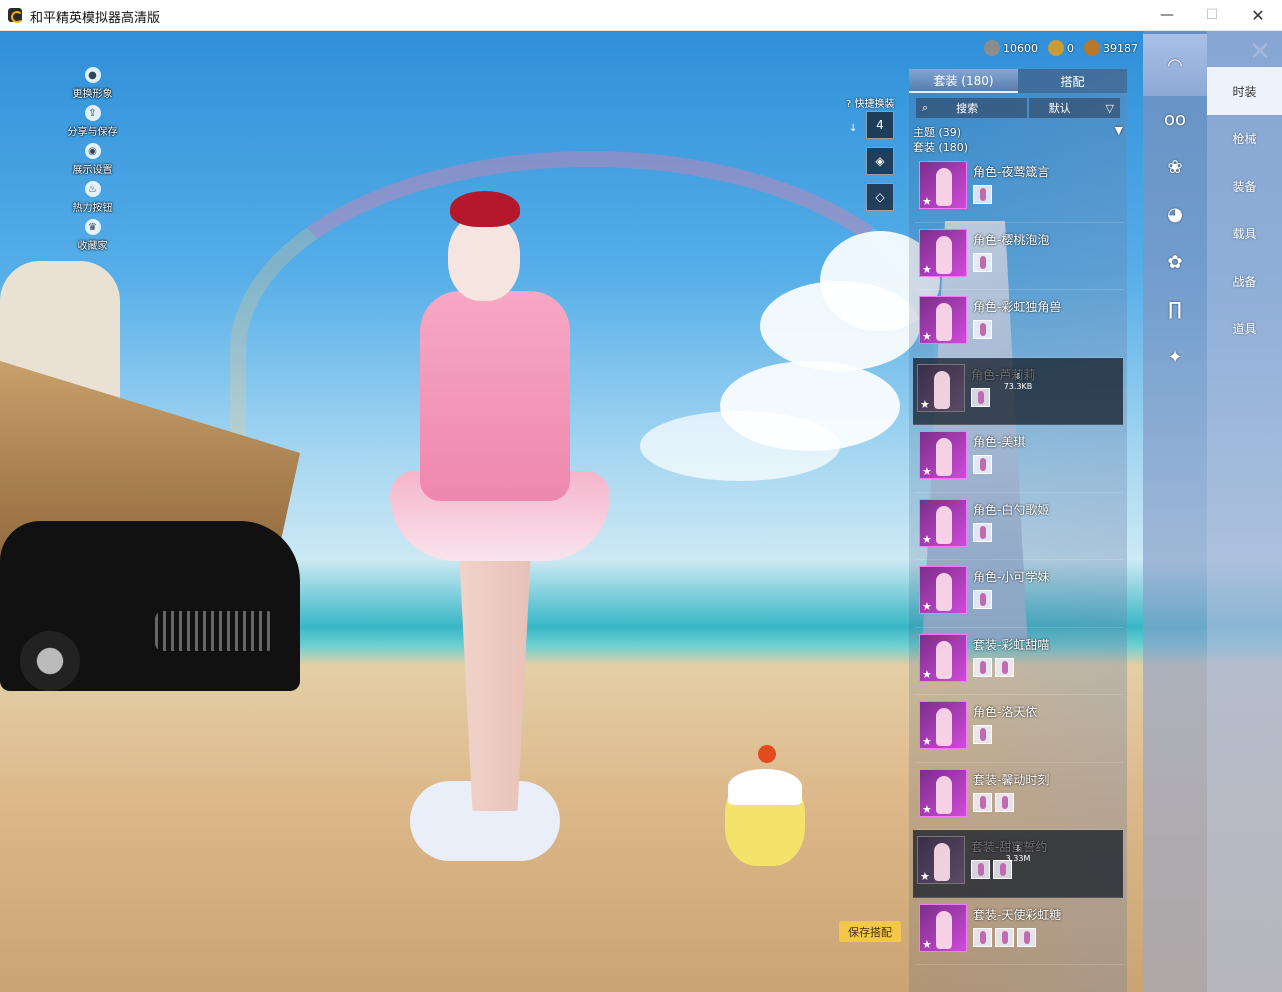 The image size is (1282, 992). Describe the element at coordinates (1244, 234) in the screenshot. I see `category-tab: 载具` at that location.